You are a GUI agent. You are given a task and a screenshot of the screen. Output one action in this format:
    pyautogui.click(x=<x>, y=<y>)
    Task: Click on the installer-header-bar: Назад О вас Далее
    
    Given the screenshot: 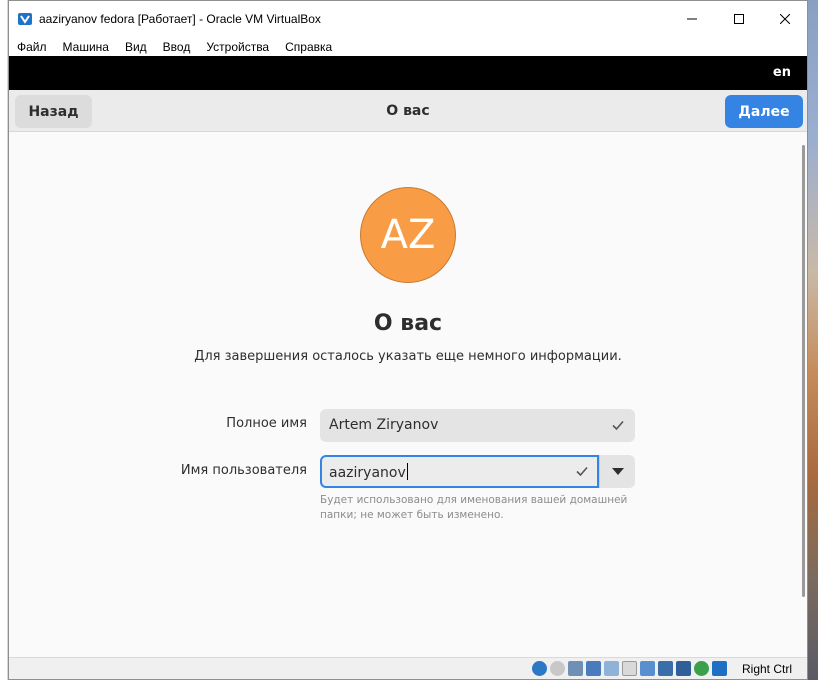 What is the action you would take?
    pyautogui.click(x=408, y=111)
    